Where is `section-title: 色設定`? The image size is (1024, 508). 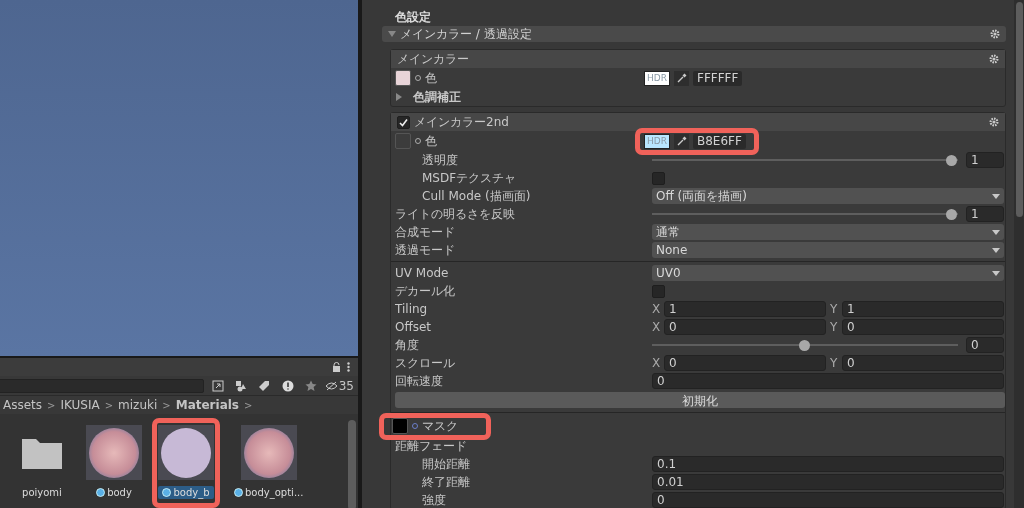
section-title: 色設定 is located at coordinates (413, 17).